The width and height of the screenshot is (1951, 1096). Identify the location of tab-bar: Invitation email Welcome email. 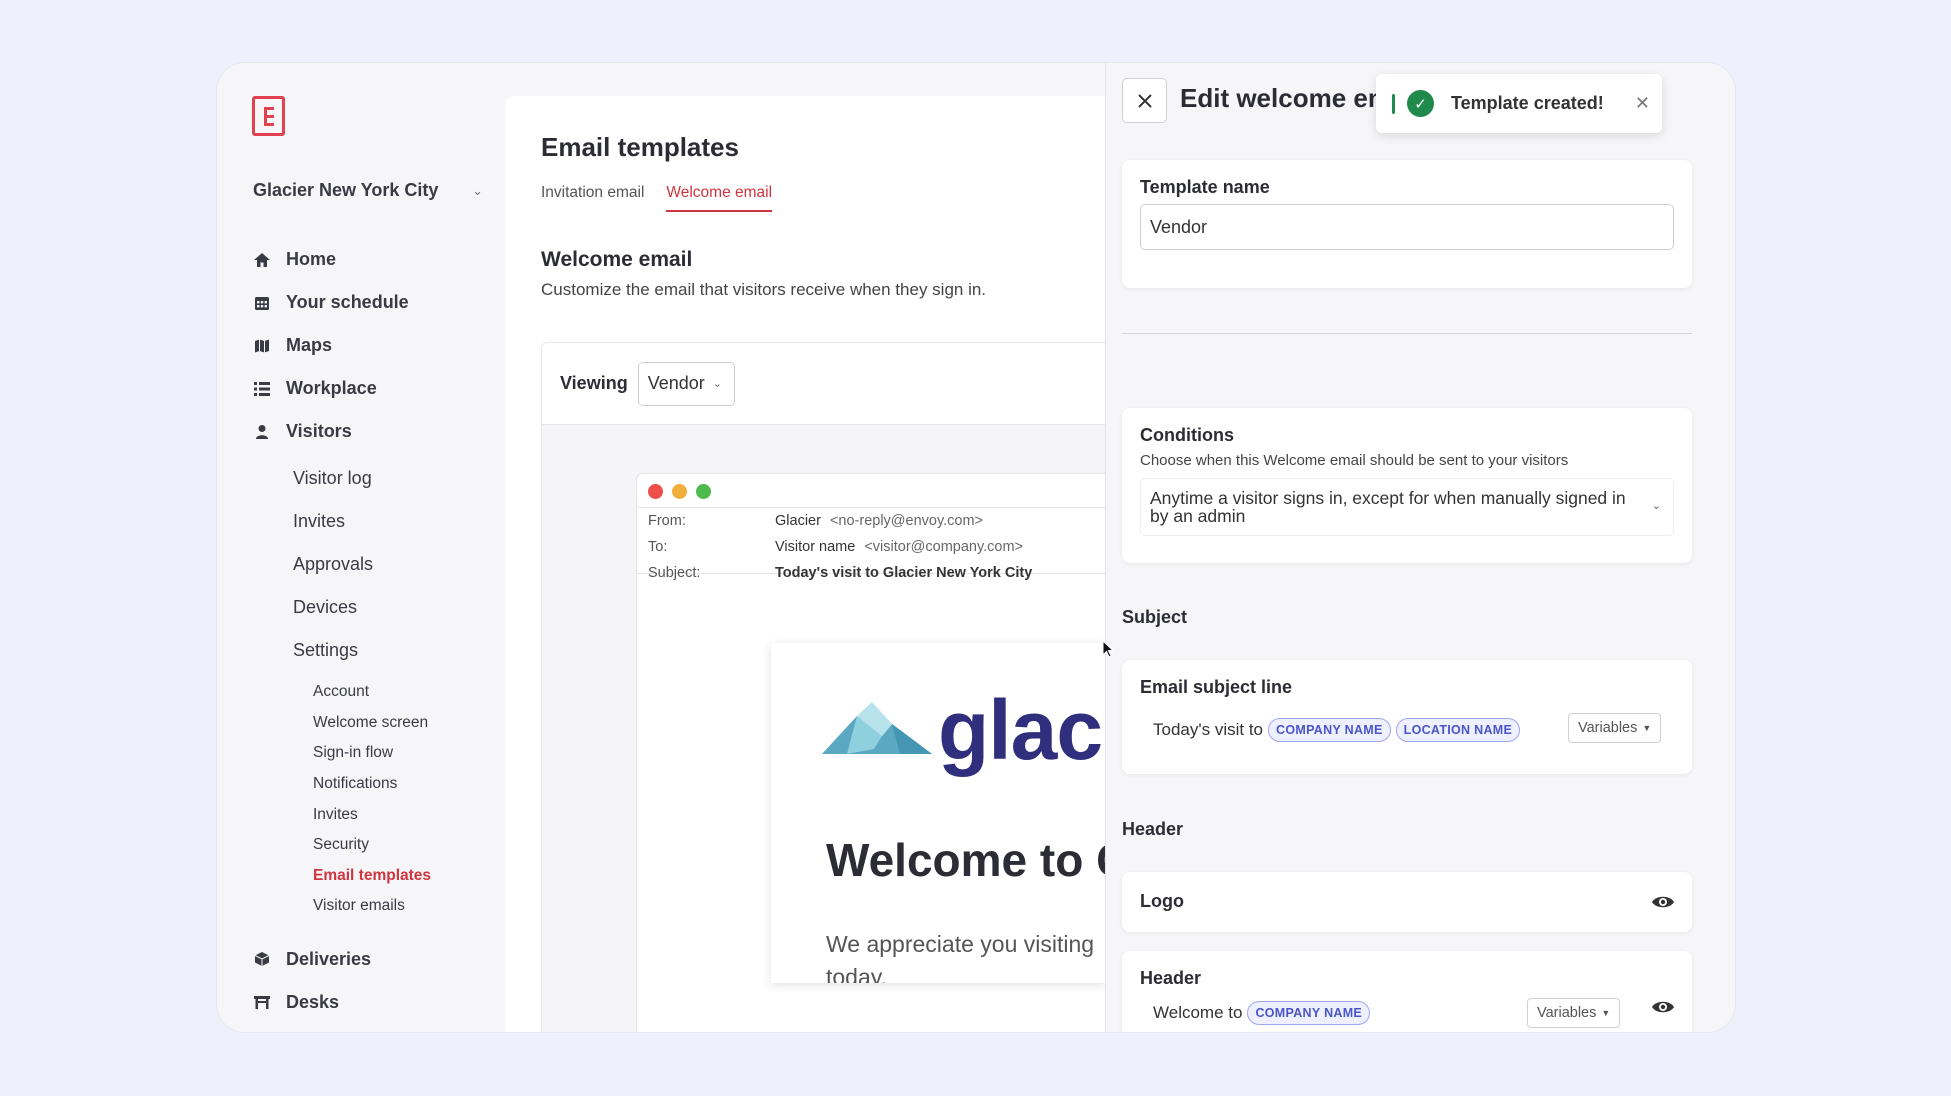
(657, 198).